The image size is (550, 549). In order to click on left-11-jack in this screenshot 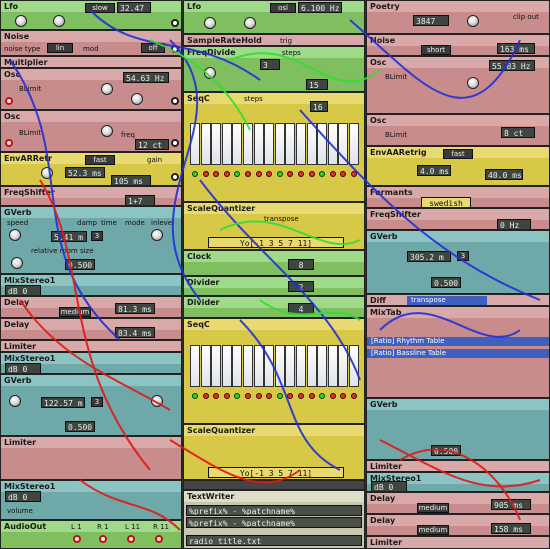, I will do `click(131, 539)`.